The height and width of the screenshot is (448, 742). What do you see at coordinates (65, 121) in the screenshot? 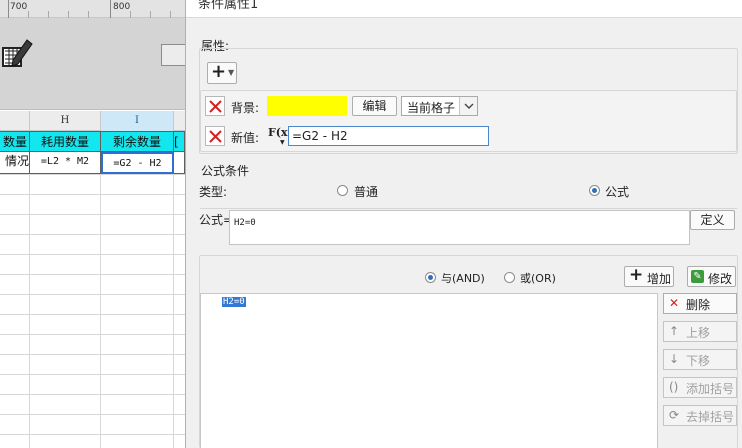
I see `column-header-h: H` at bounding box center [65, 121].